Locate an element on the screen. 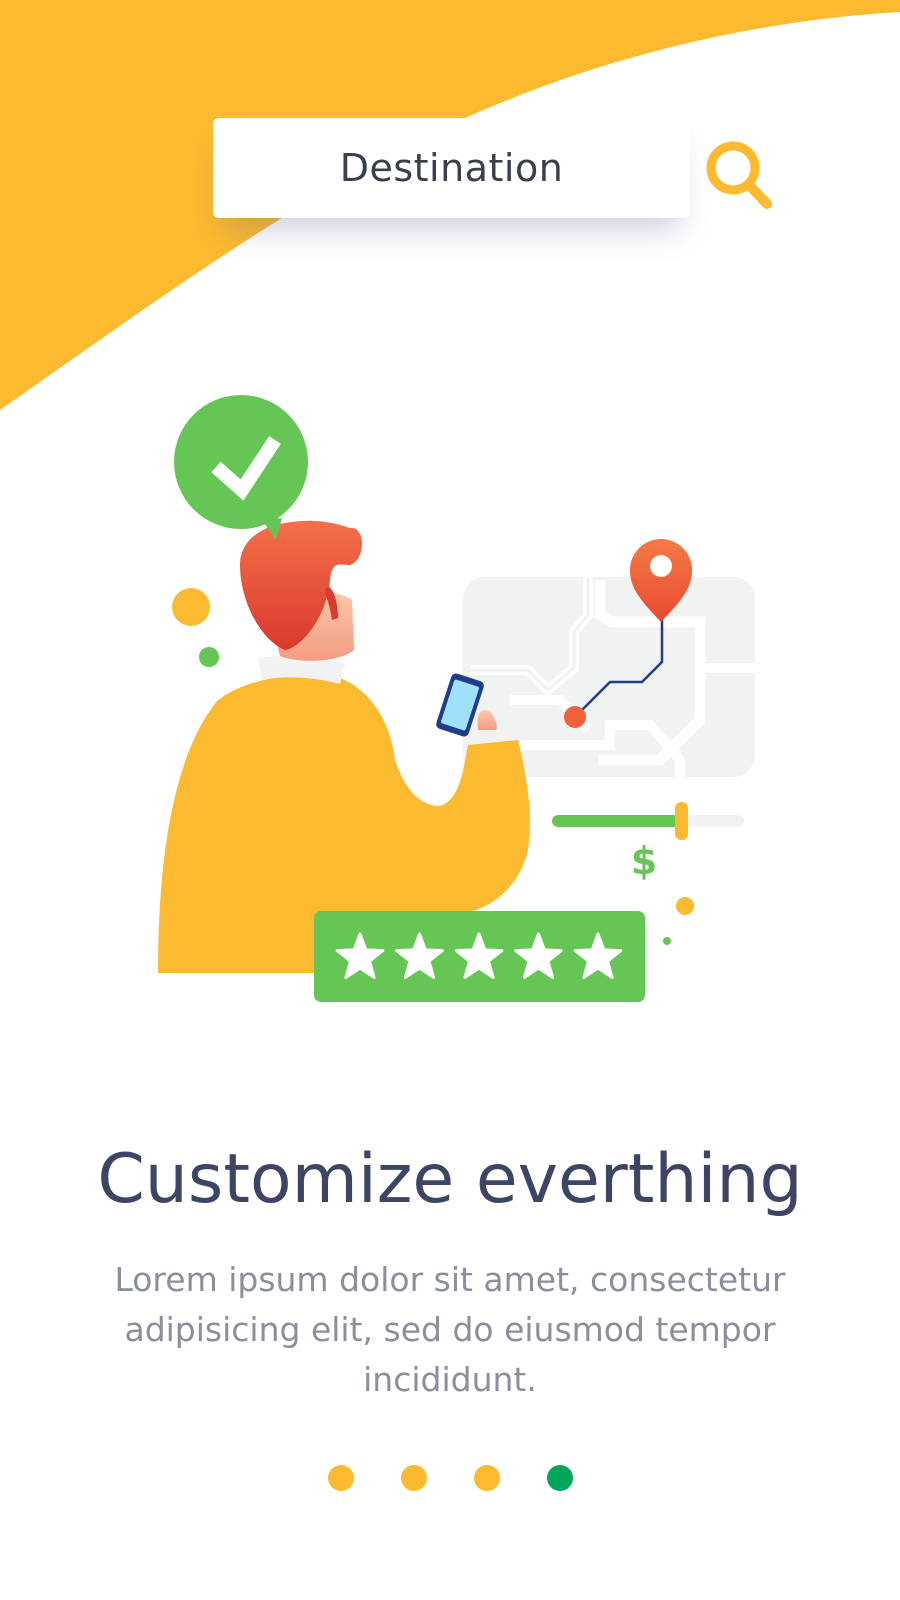  onboarding-title: Customize everthing is located at coordinates (450, 1179).